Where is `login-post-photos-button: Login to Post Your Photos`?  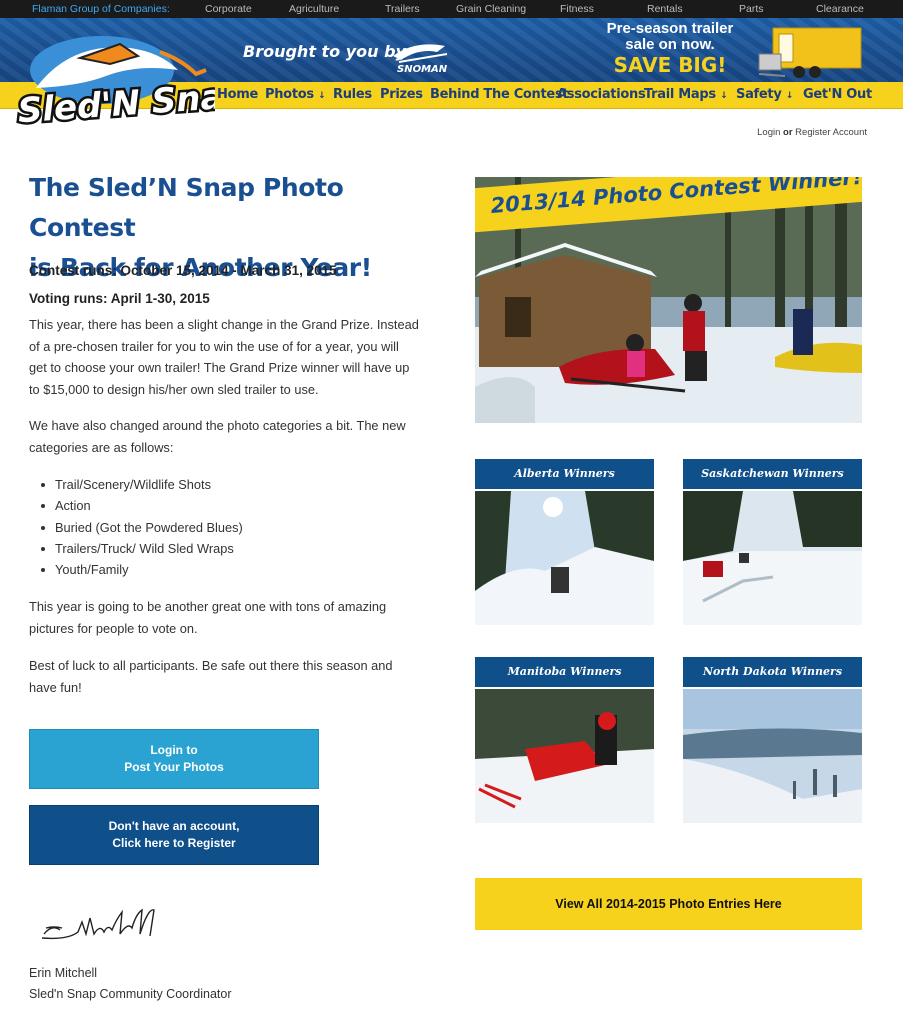
login-post-photos-button: Login to Post Your Photos is located at coordinates (174, 759).